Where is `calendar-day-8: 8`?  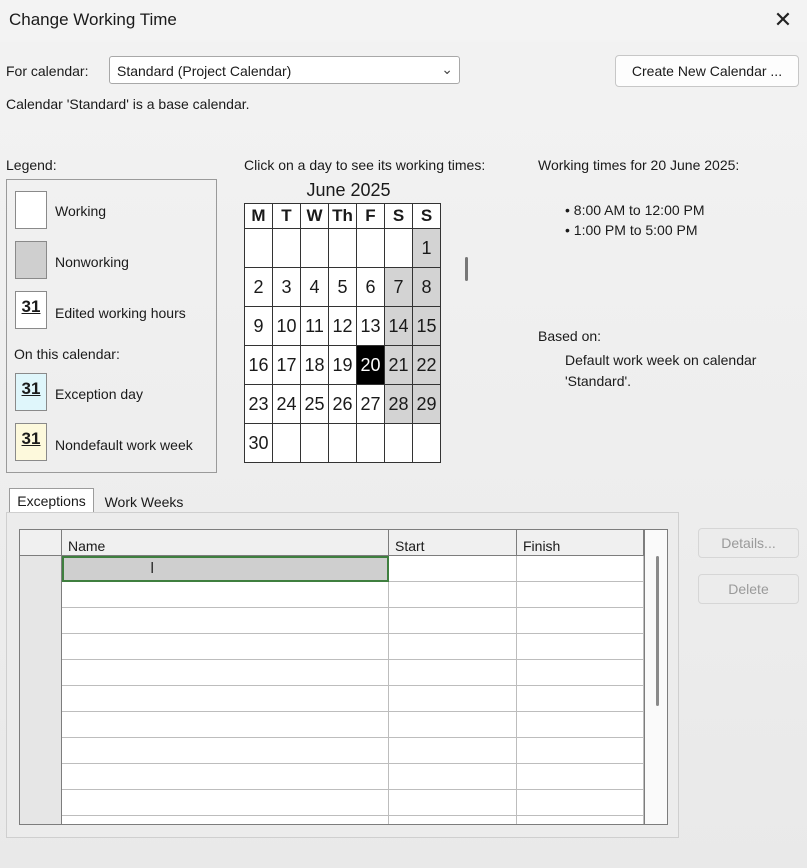
calendar-day-8: 8 is located at coordinates (426, 287).